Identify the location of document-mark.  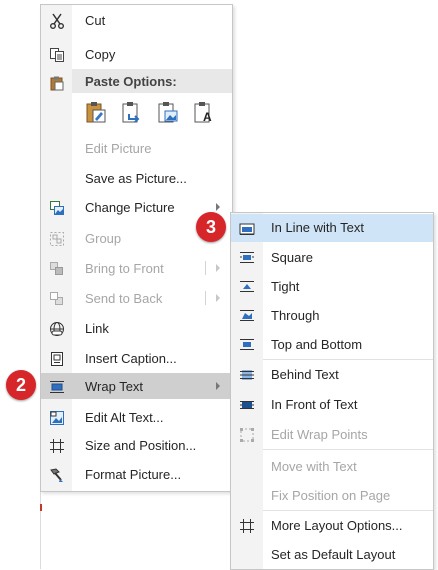
(41, 507).